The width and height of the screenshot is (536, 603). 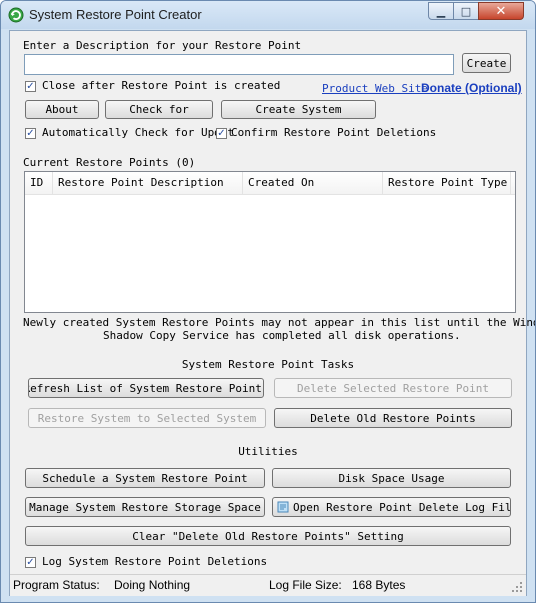 What do you see at coordinates (393, 388) in the screenshot?
I see `delete-selected-button: Delete Selected Restore Point` at bounding box center [393, 388].